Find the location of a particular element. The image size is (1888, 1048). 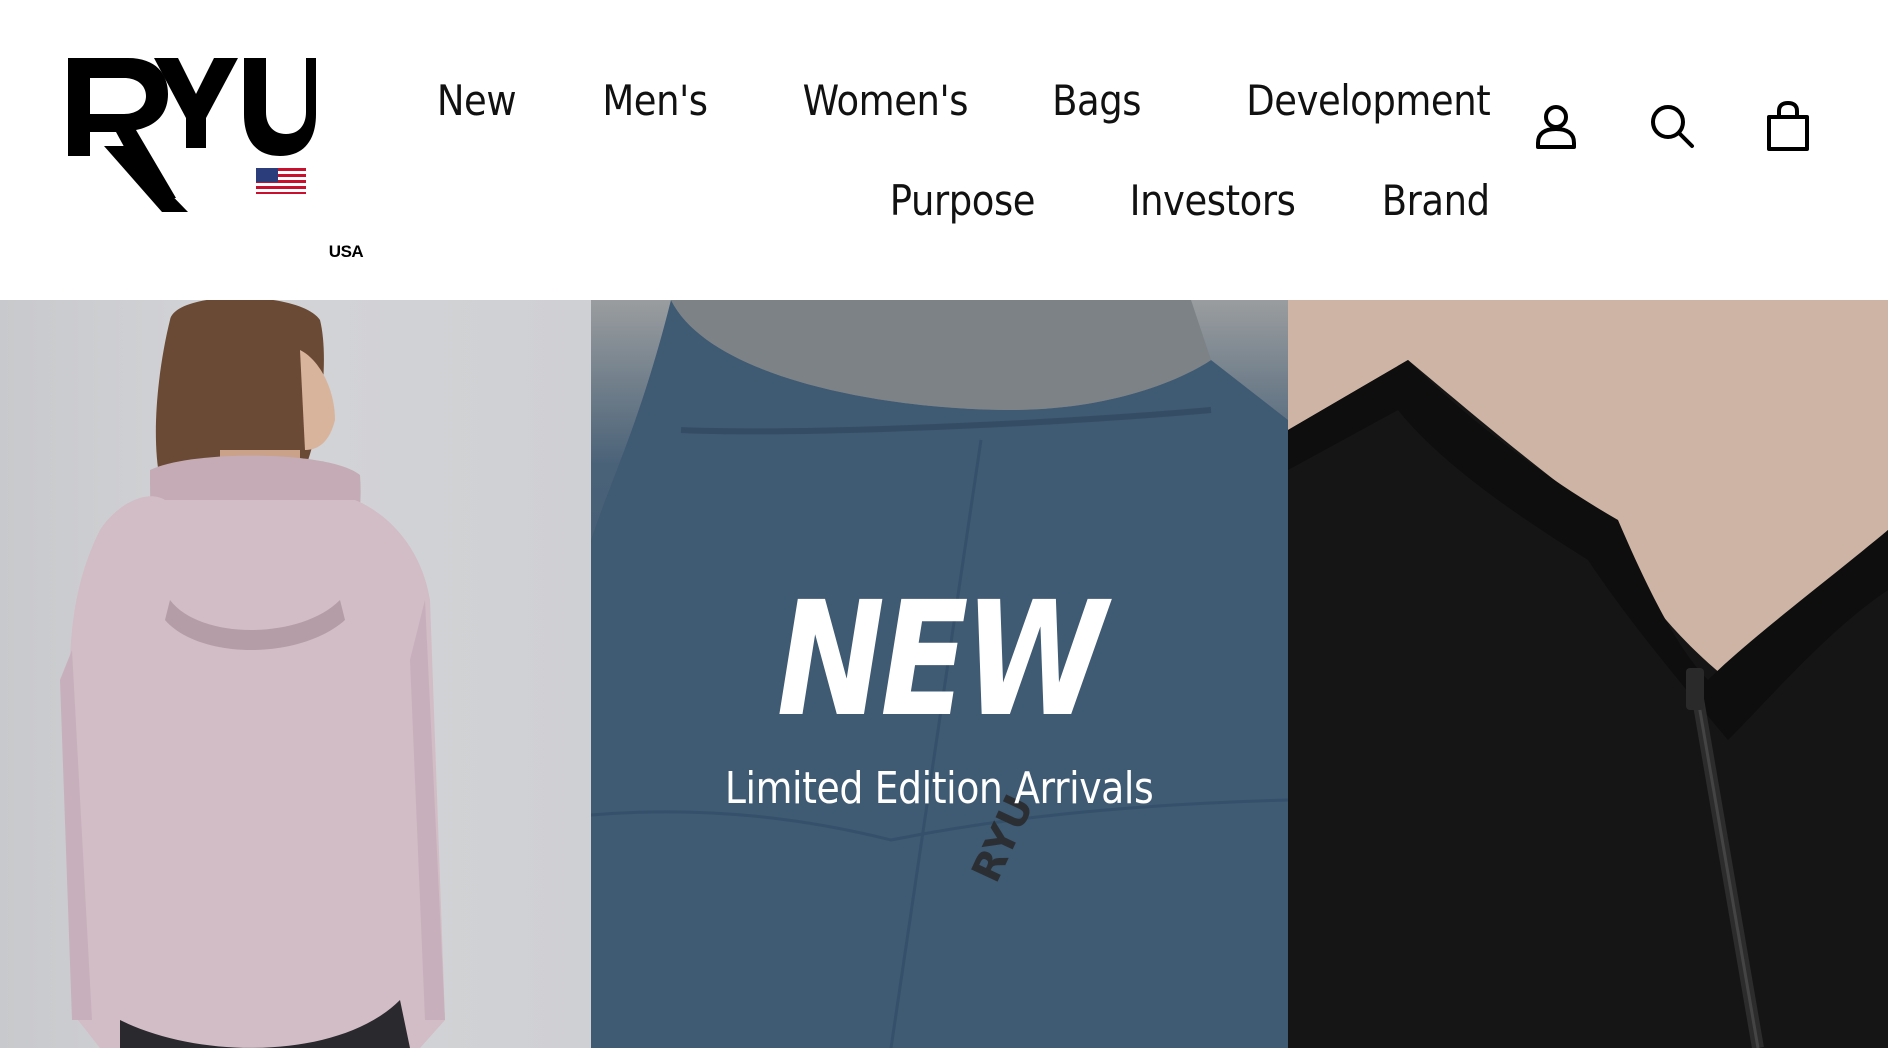

nav-item-new: New is located at coordinates (477, 100).